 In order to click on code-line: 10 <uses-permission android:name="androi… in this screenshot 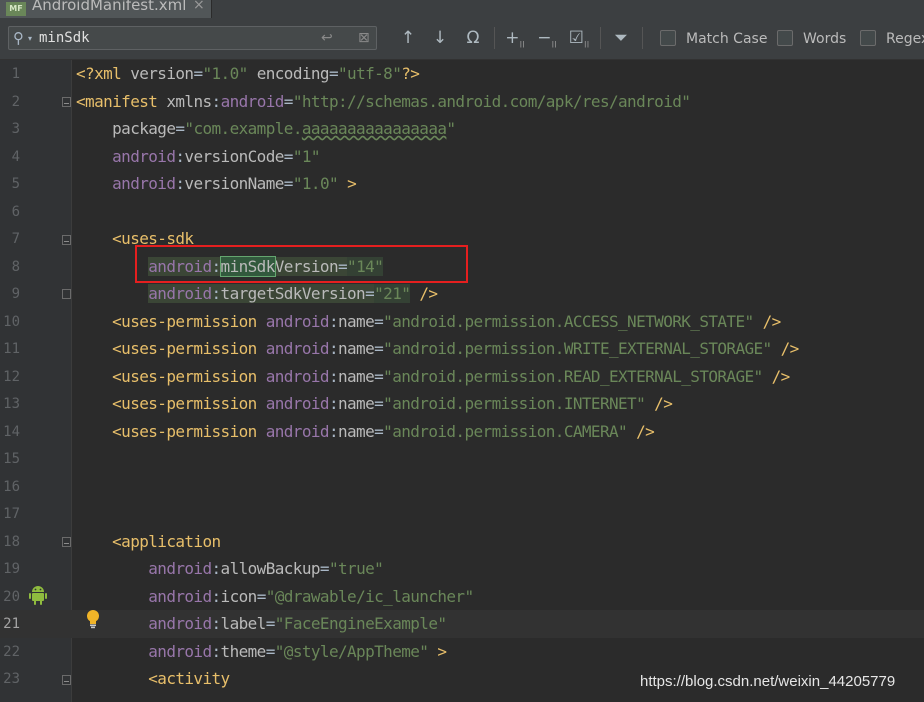, I will do `click(462, 322)`.